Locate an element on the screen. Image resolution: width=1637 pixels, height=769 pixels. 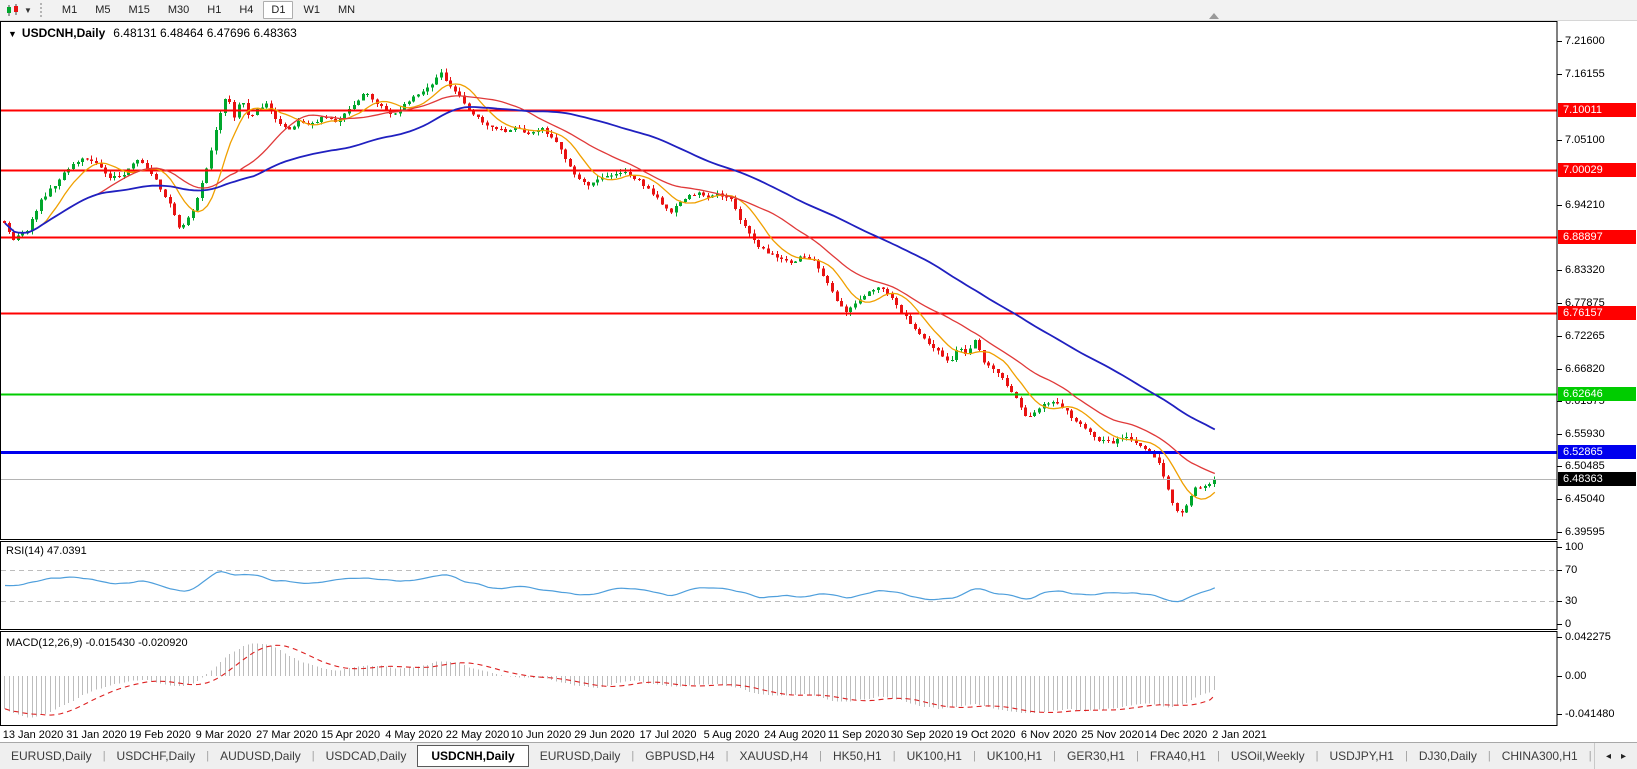
symbol-tab-USOil-Weekly: USOil,Weekly is located at coordinates (1268, 756).